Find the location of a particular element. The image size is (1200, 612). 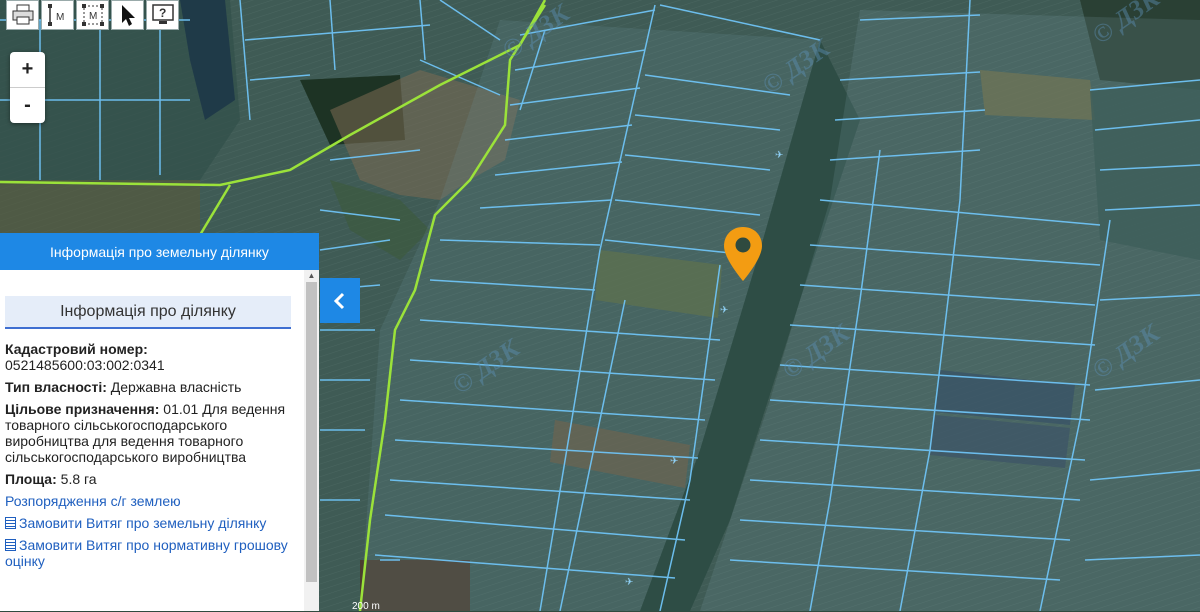

ownership-value: Державна власність is located at coordinates (176, 387).